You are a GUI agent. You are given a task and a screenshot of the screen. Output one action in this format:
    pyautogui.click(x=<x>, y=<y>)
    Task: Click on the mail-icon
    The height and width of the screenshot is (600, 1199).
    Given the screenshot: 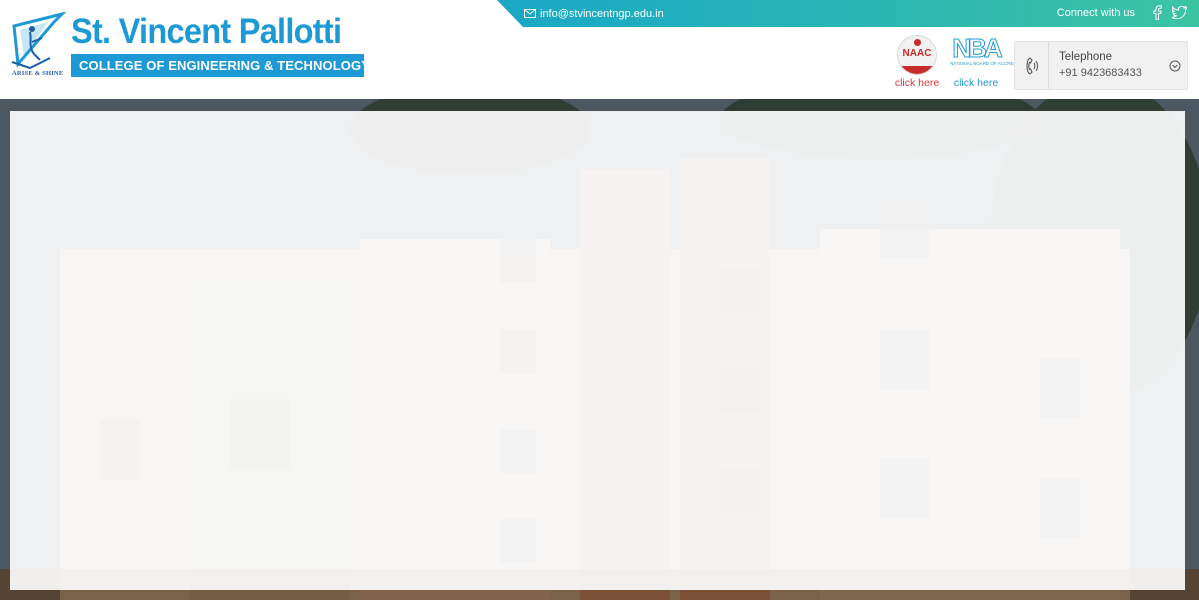 What is the action you would take?
    pyautogui.click(x=530, y=13)
    